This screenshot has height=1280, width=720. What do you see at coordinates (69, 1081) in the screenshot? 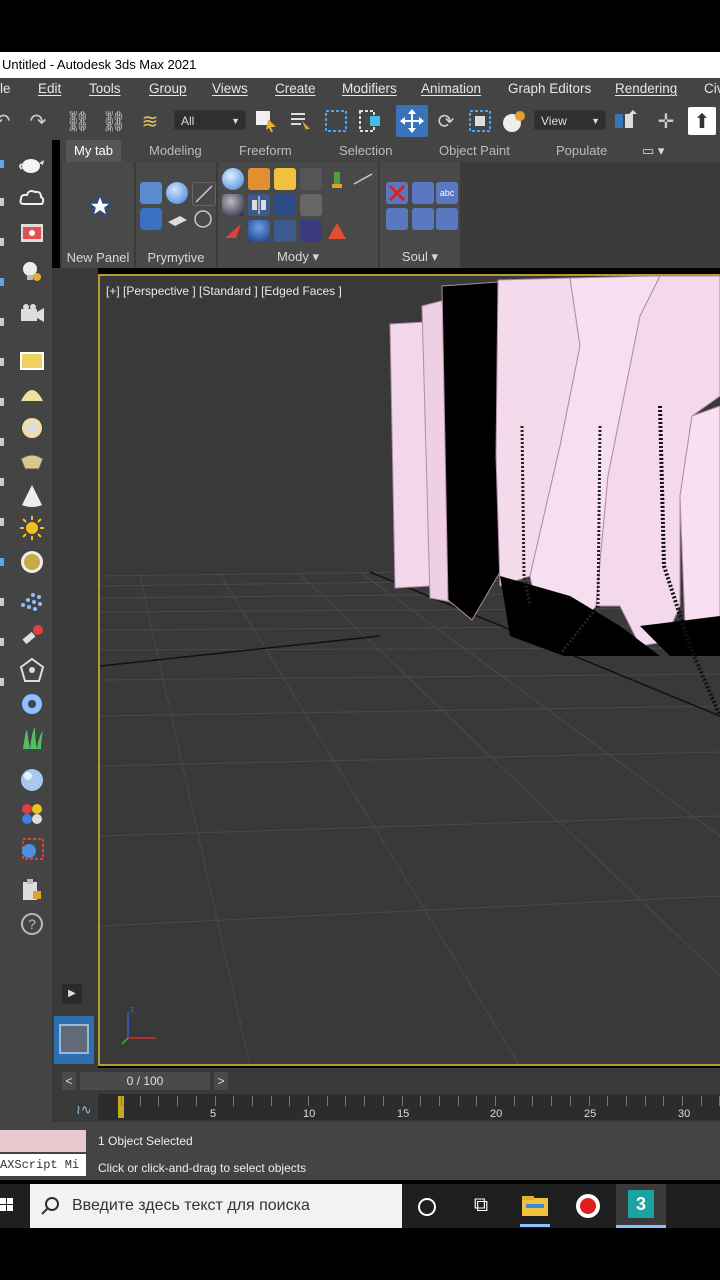
I see `prev-frame-button: <` at bounding box center [69, 1081].